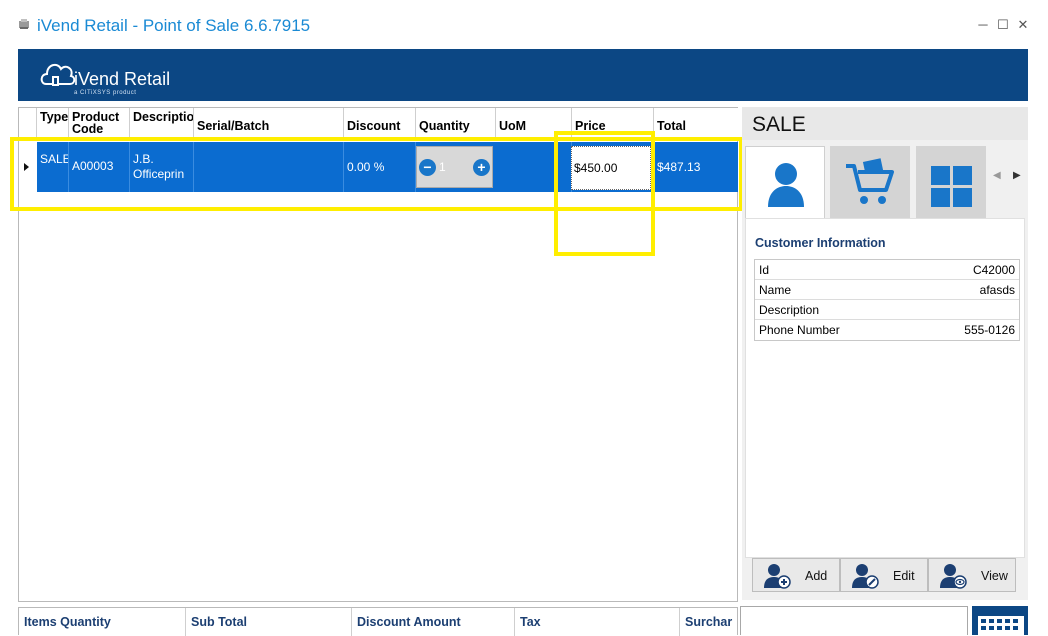 Image resolution: width=1048 pixels, height=636 pixels. I want to click on customer-name-value: afasds, so click(997, 290).